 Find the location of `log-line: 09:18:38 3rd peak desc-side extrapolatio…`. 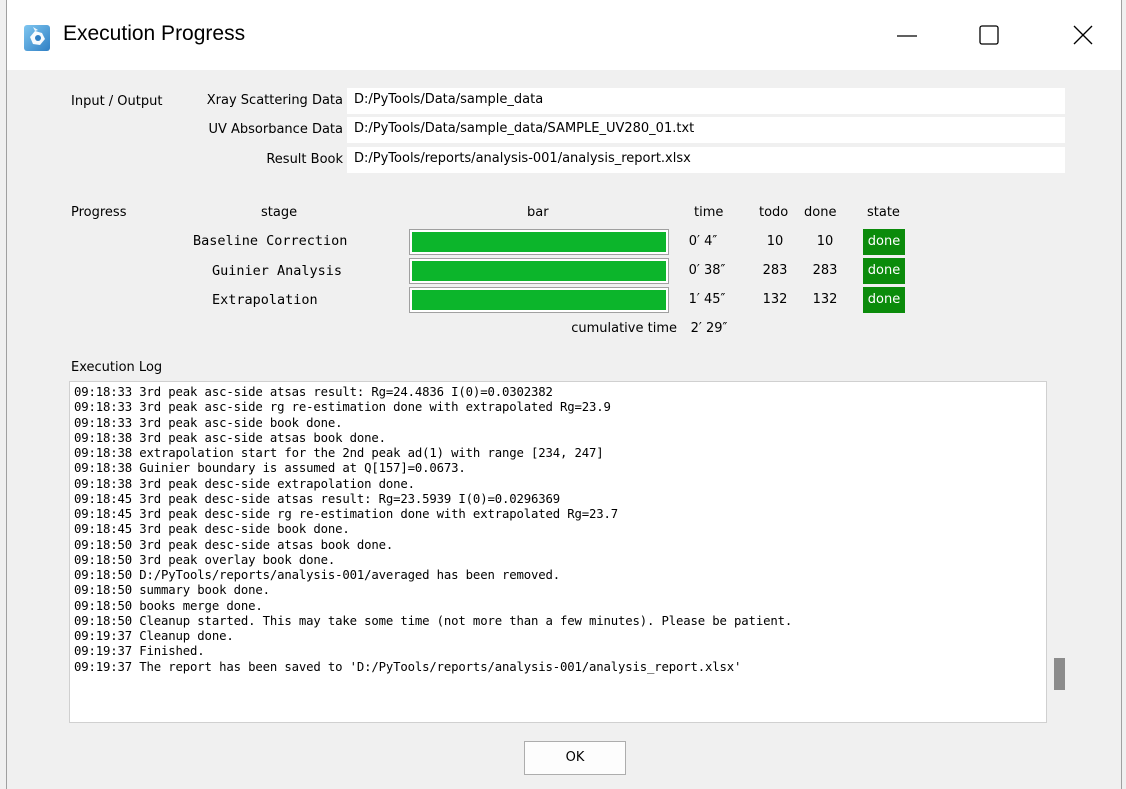

log-line: 09:18:38 3rd peak desc-side extrapolatio… is located at coordinates (244, 483).